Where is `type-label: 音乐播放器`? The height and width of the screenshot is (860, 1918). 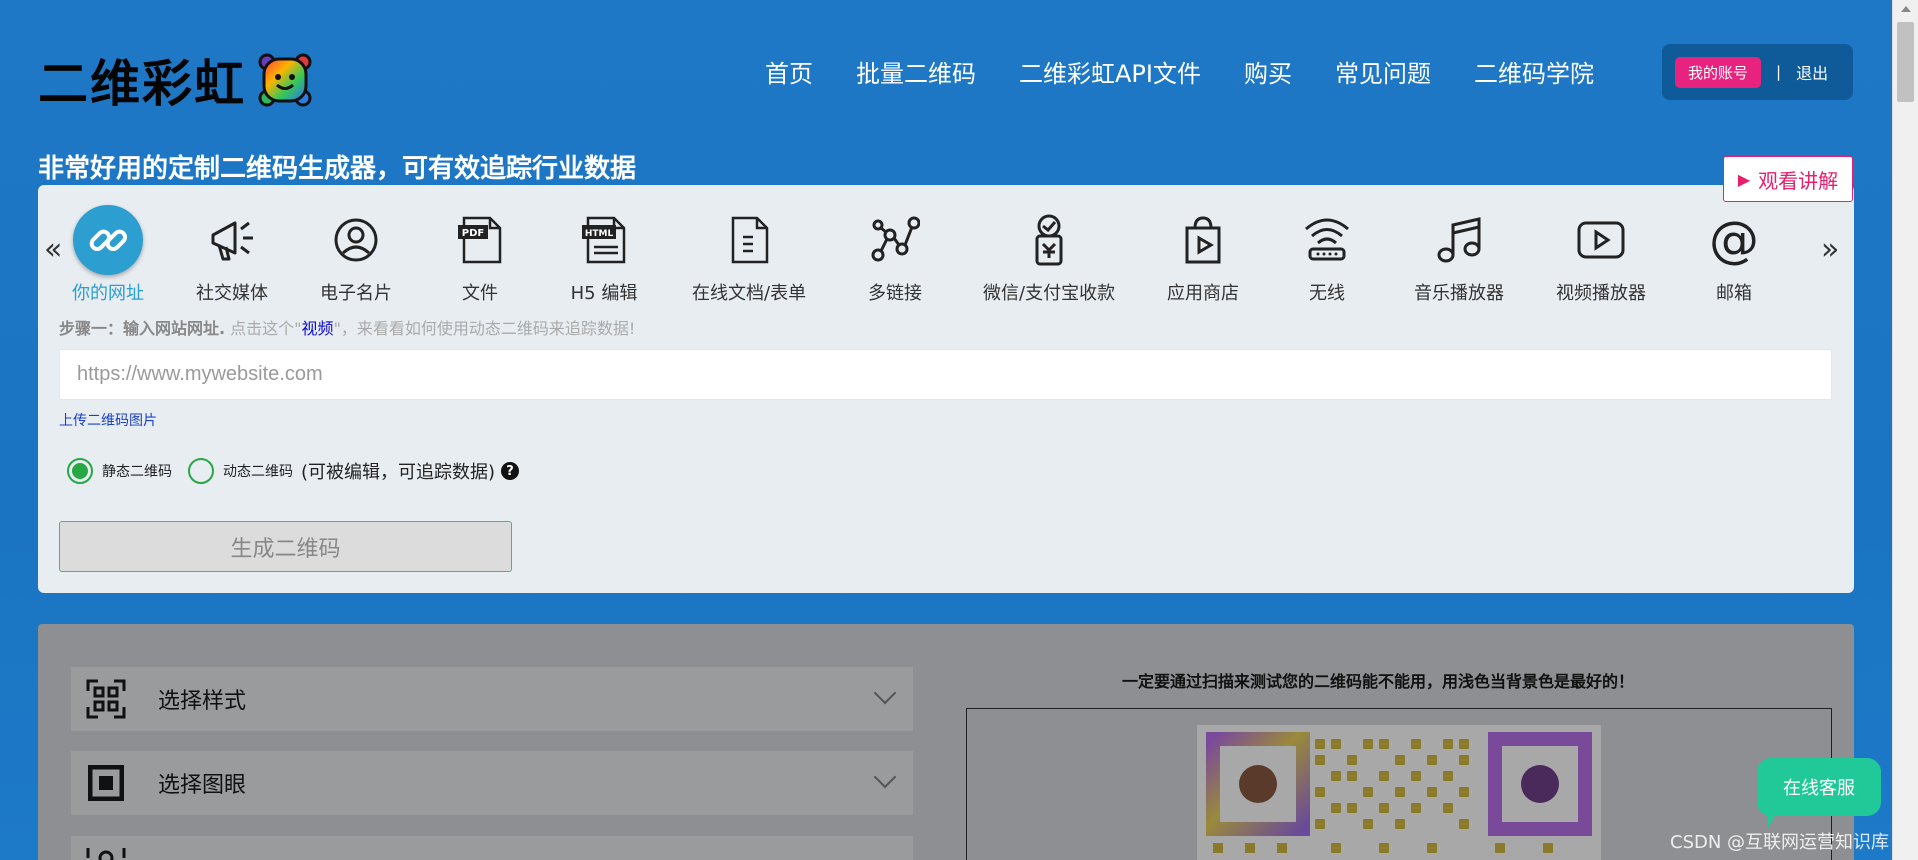 type-label: 音乐播放器 is located at coordinates (1459, 293).